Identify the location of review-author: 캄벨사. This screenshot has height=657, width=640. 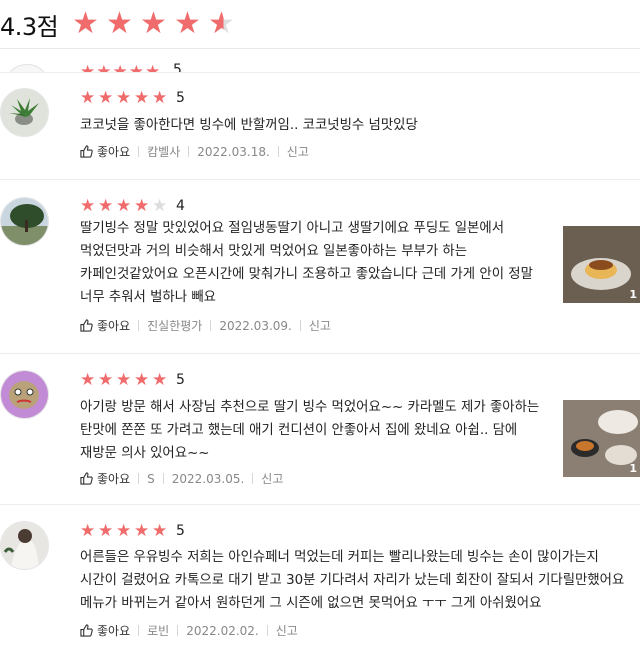
(163, 151).